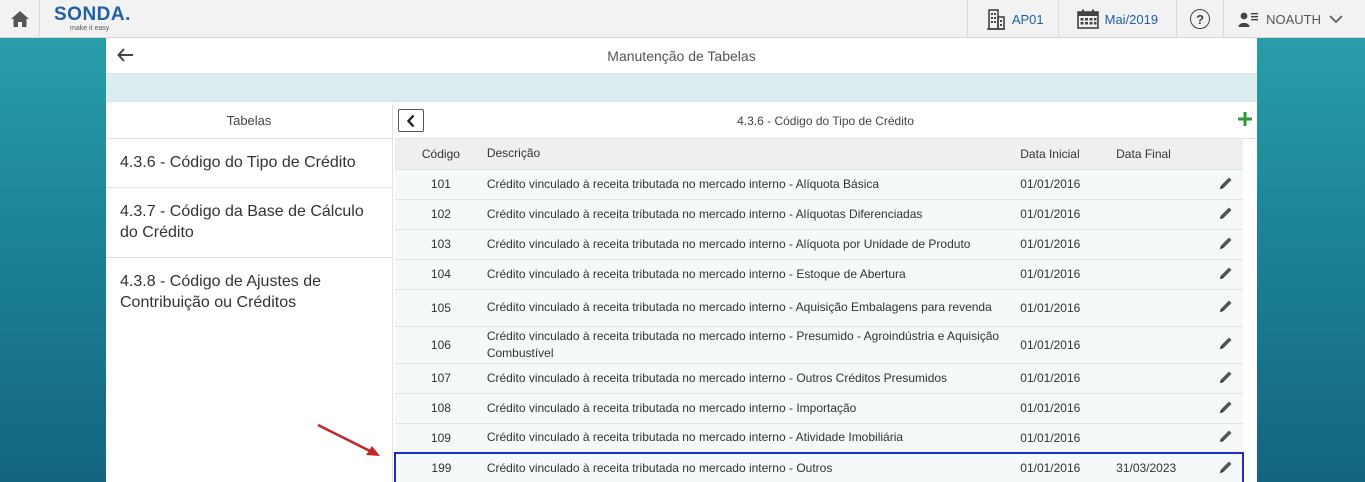 The height and width of the screenshot is (482, 1365). I want to click on chevron-down-icon, so click(1336, 19).